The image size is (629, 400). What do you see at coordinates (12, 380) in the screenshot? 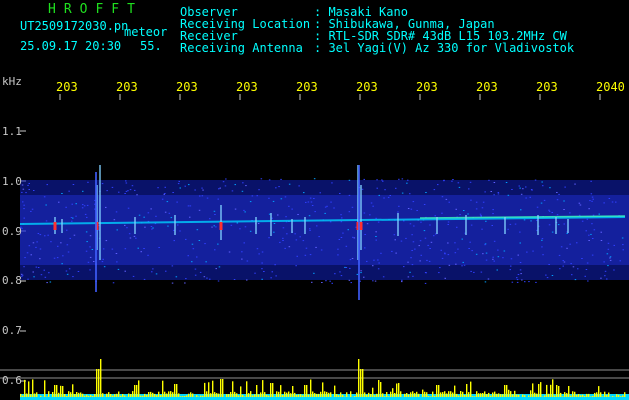
I see `y-tick-label: 0.6` at bounding box center [12, 380].